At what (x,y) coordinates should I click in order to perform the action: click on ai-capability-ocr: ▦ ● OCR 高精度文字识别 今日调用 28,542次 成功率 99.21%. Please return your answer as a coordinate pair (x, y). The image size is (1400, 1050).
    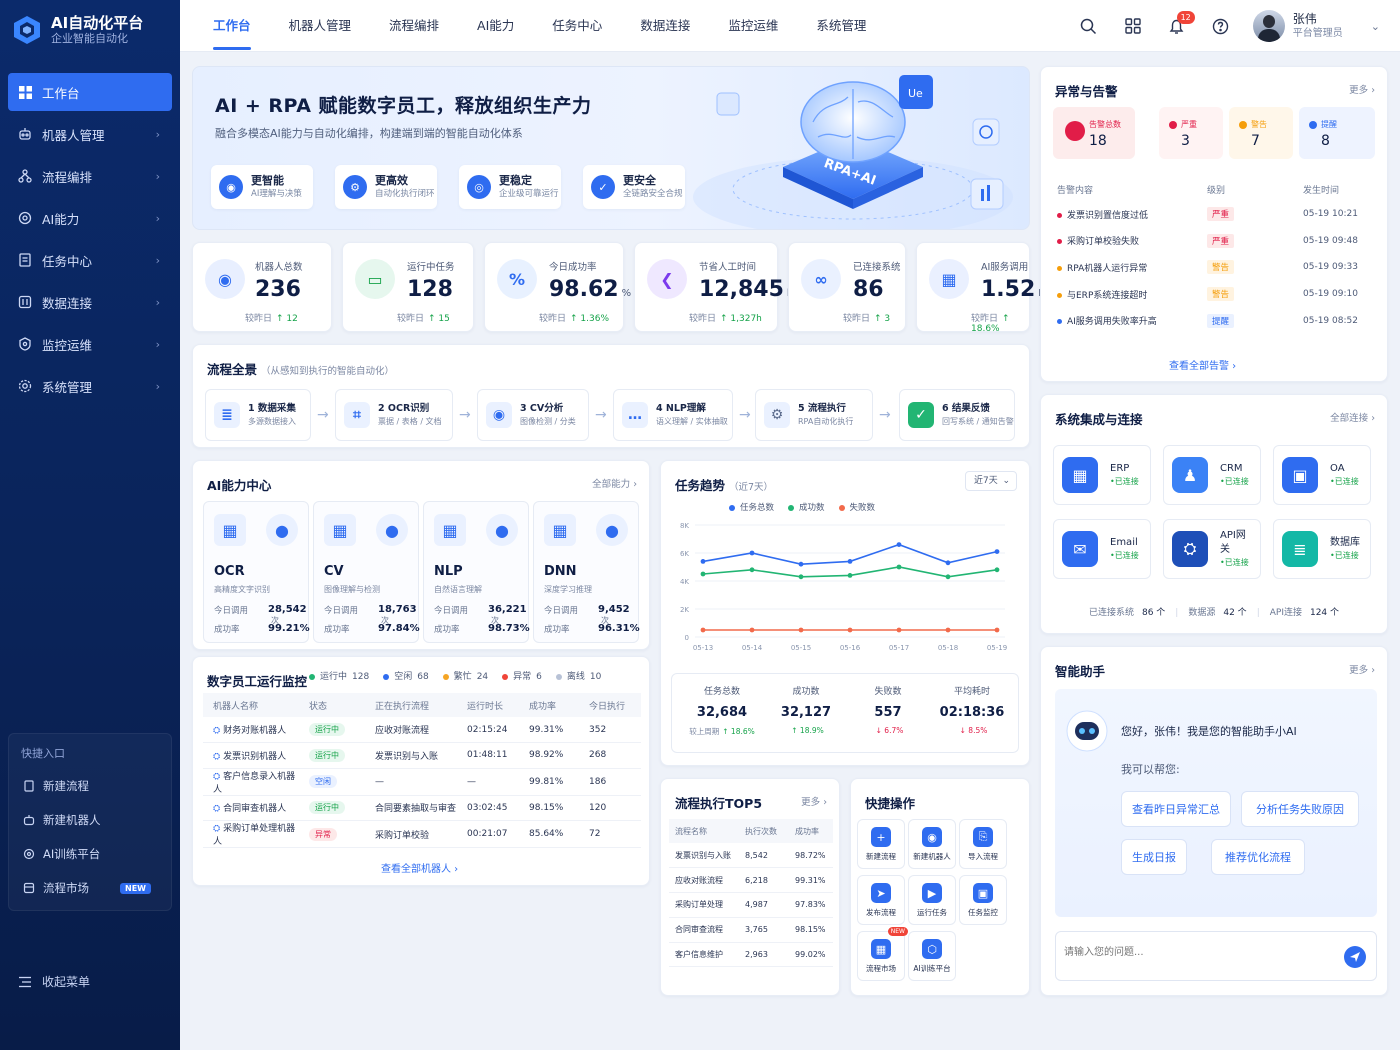
    Looking at the image, I should click on (256, 572).